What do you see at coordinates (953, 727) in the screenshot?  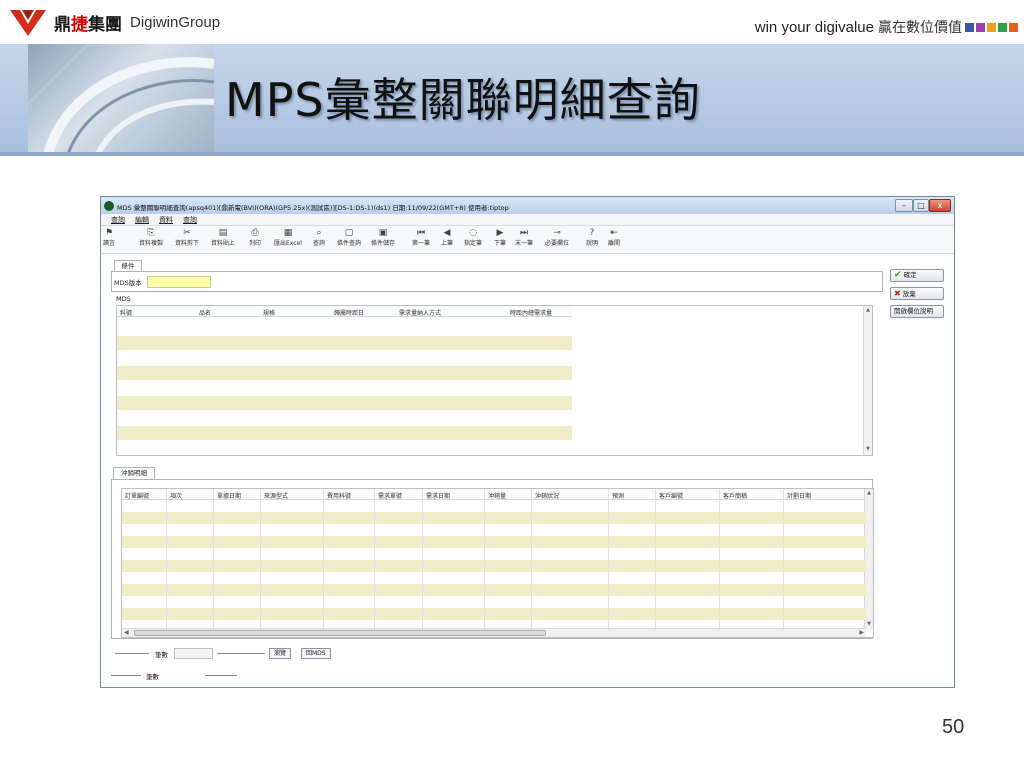 I see `page-number: 50` at bounding box center [953, 727].